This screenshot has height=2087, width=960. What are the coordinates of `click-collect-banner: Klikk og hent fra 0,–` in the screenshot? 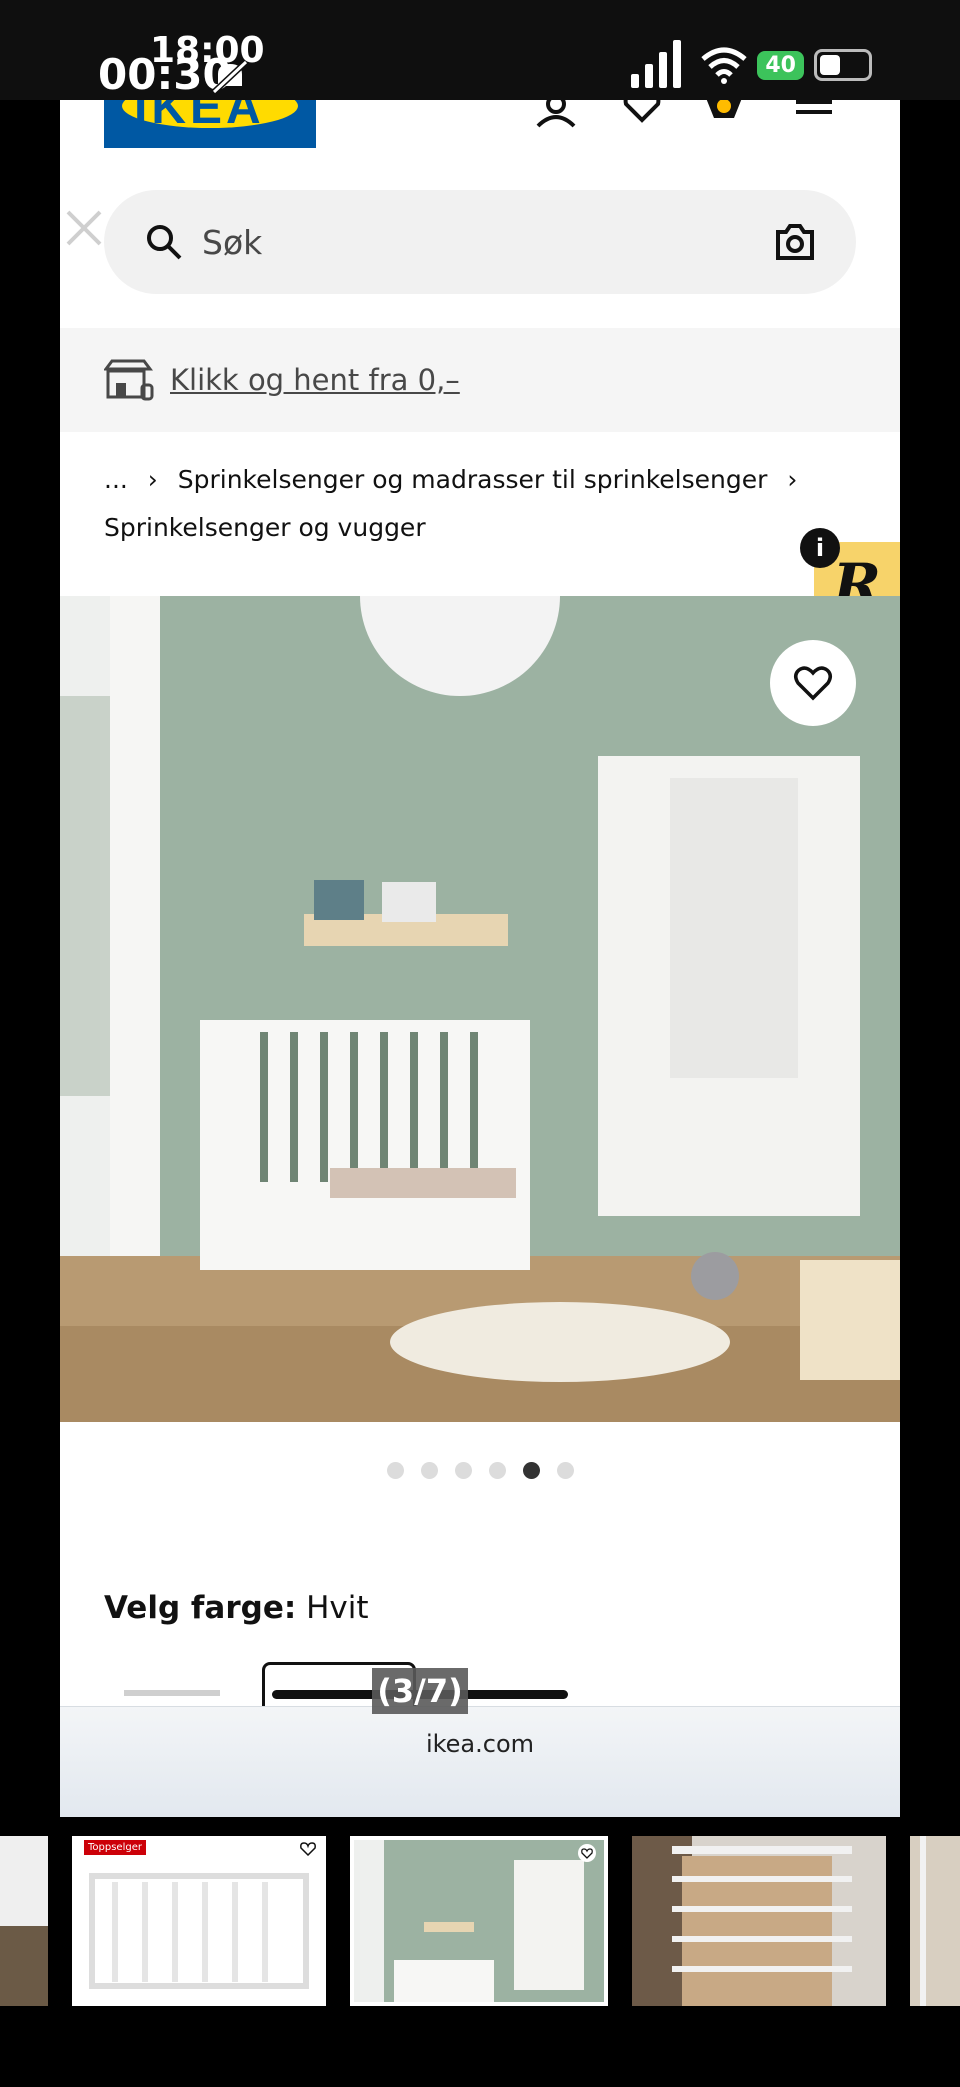 It's located at (480, 380).